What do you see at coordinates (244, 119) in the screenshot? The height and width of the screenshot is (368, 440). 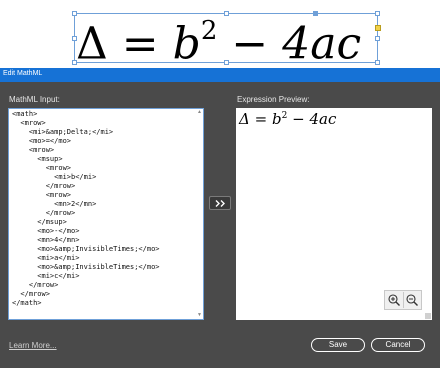 I see `preview-delta: Δ` at bounding box center [244, 119].